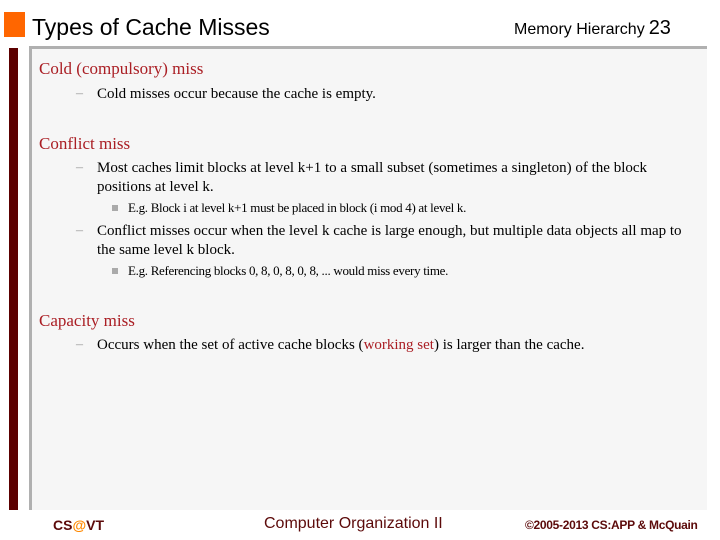 Image resolution: width=720 pixels, height=540 pixels. I want to click on footer-vt: VT, so click(95, 525).